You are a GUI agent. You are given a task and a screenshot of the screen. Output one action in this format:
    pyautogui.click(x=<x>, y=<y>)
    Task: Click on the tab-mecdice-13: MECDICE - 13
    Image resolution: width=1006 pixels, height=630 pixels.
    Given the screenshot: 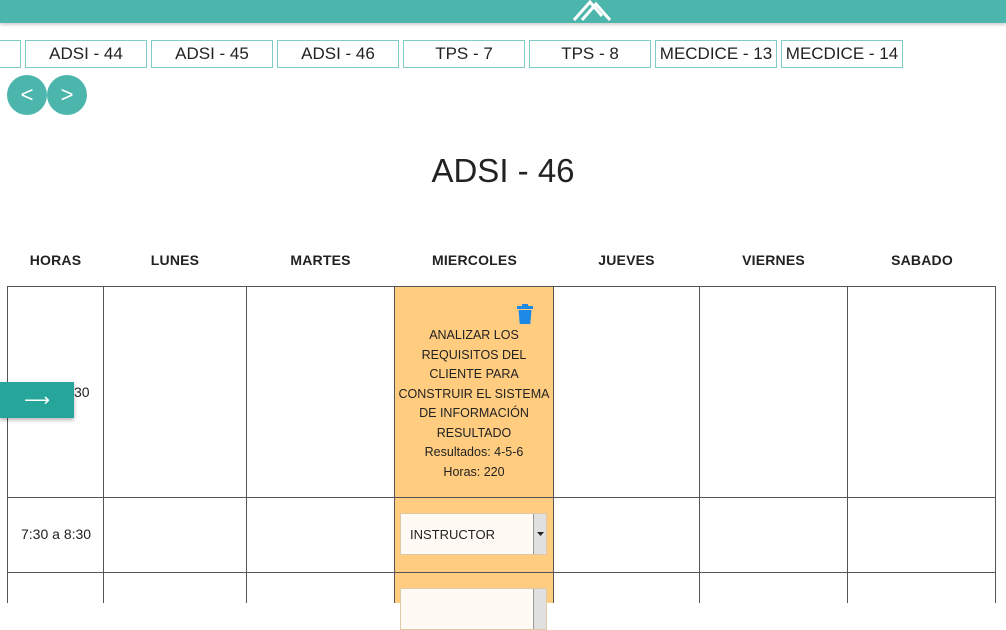 What is the action you would take?
    pyautogui.click(x=716, y=54)
    